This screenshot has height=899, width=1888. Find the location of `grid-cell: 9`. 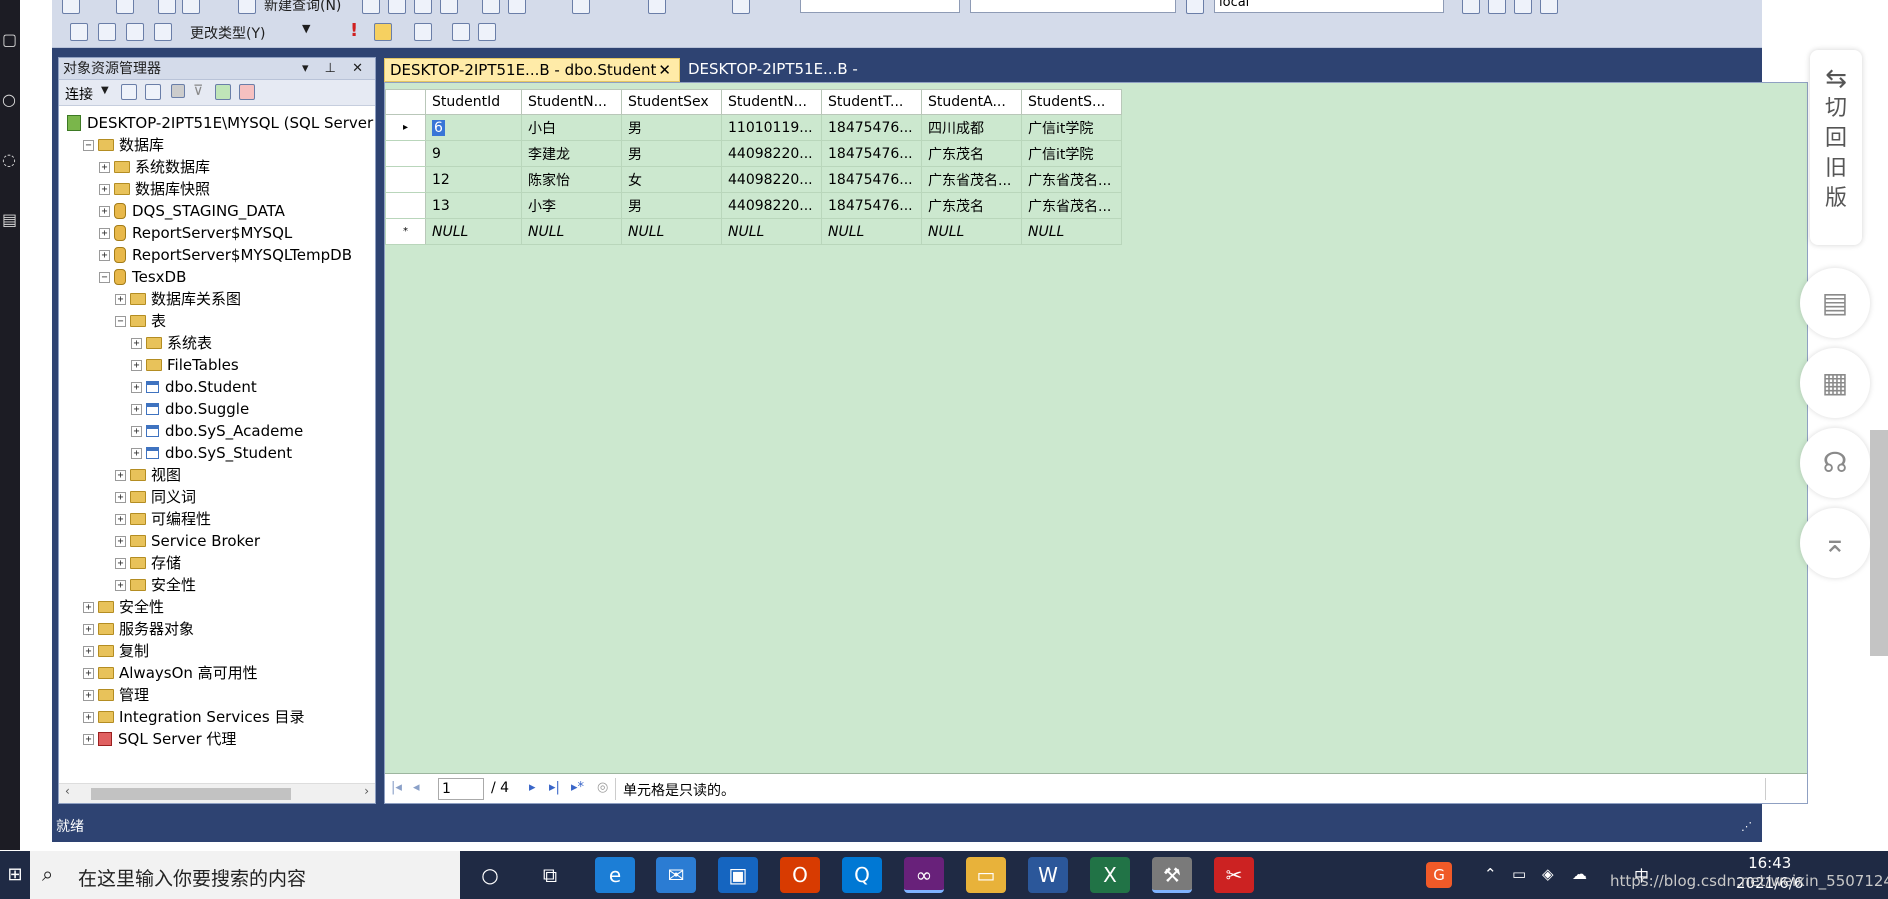

grid-cell: 9 is located at coordinates (473, 153).